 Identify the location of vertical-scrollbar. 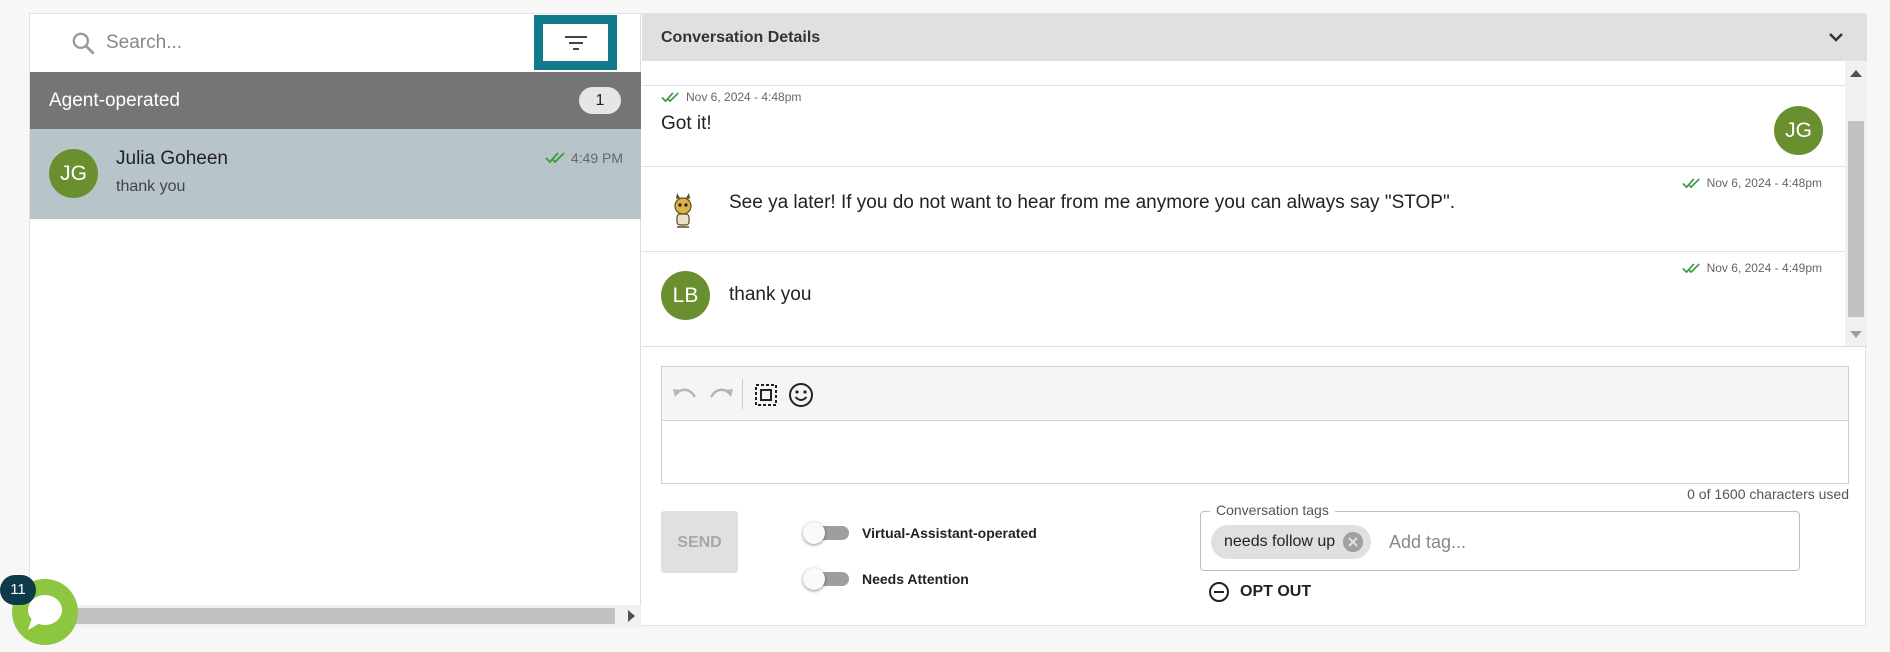
(1856, 203).